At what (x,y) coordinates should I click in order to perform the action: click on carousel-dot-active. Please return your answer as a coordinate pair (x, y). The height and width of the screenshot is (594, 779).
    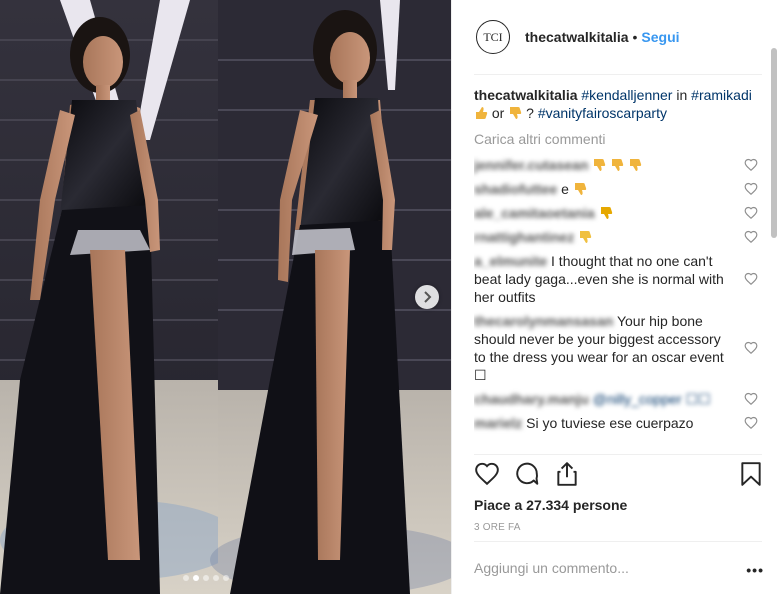
    Looking at the image, I should click on (196, 578).